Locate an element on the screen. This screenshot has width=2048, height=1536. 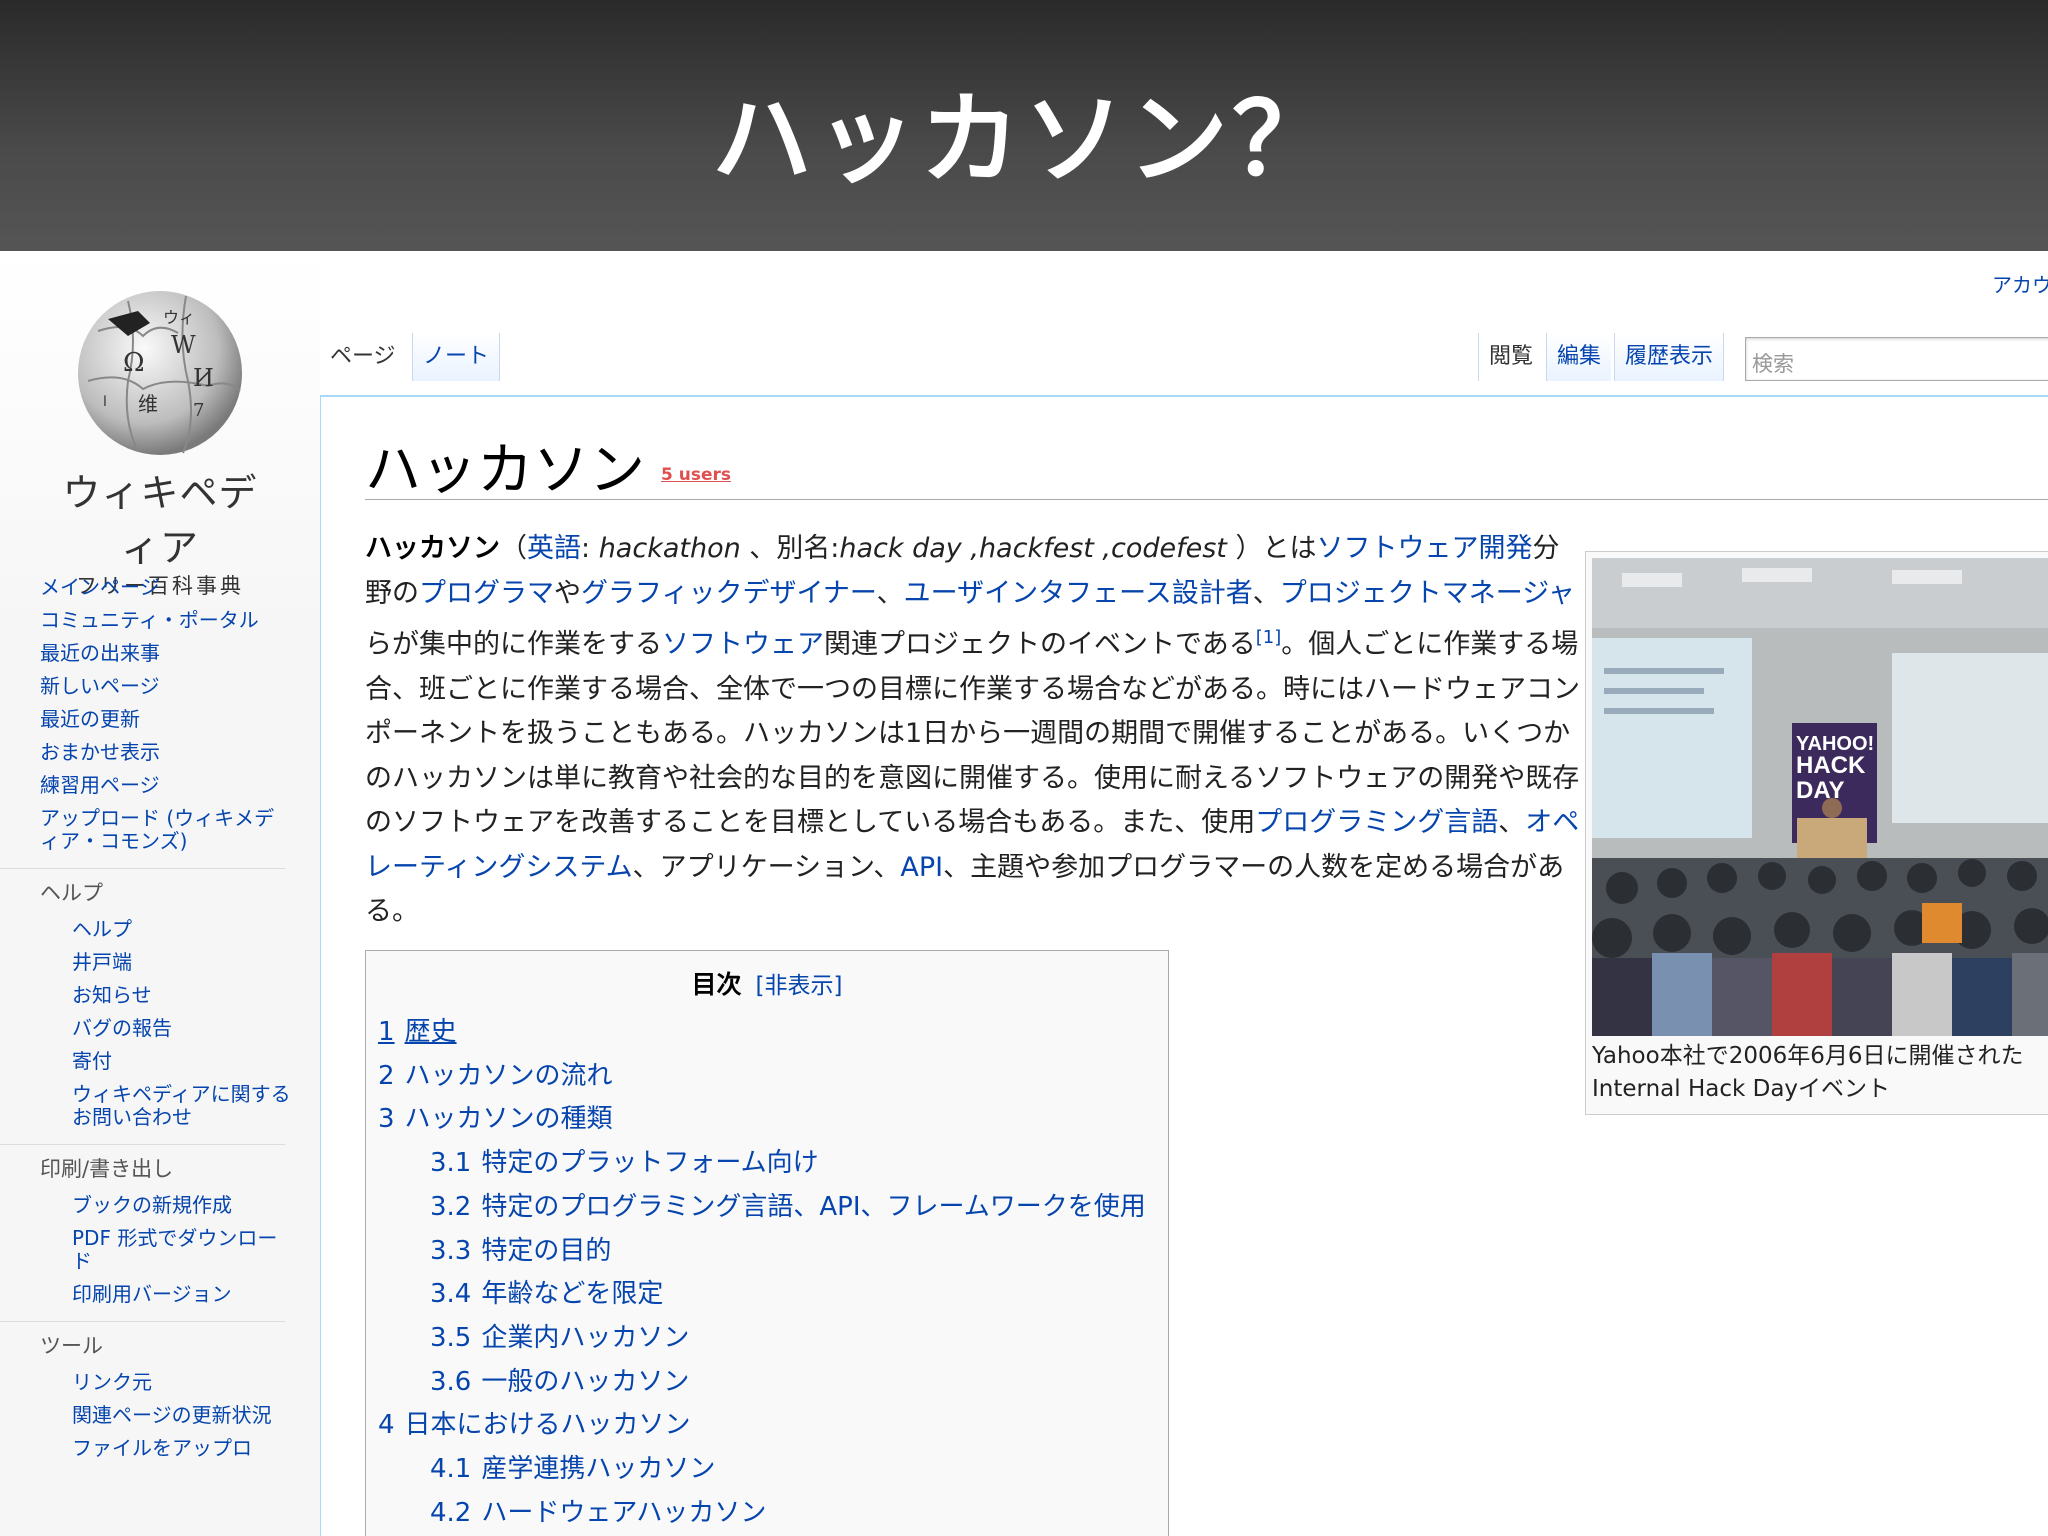
toc-item: 4.2 ハードウェアハッカソン is located at coordinates (767, 1514).